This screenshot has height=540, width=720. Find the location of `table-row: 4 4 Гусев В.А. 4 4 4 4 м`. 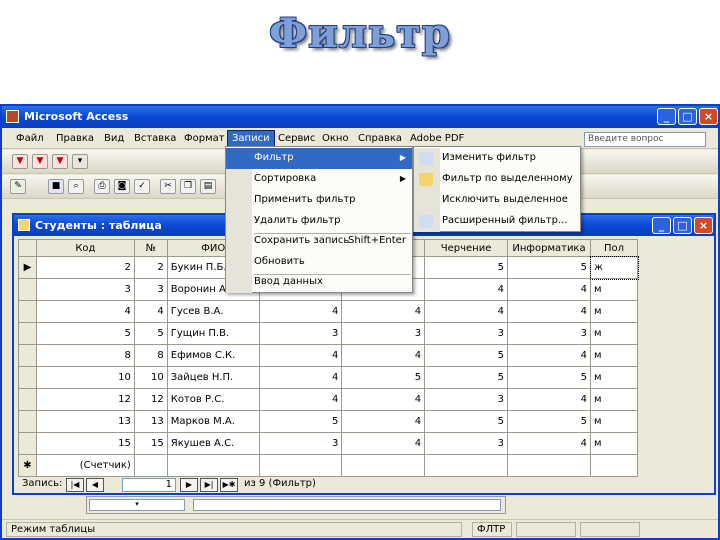

table-row: 4 4 Гусев В.А. 4 4 4 4 м is located at coordinates (328, 311).